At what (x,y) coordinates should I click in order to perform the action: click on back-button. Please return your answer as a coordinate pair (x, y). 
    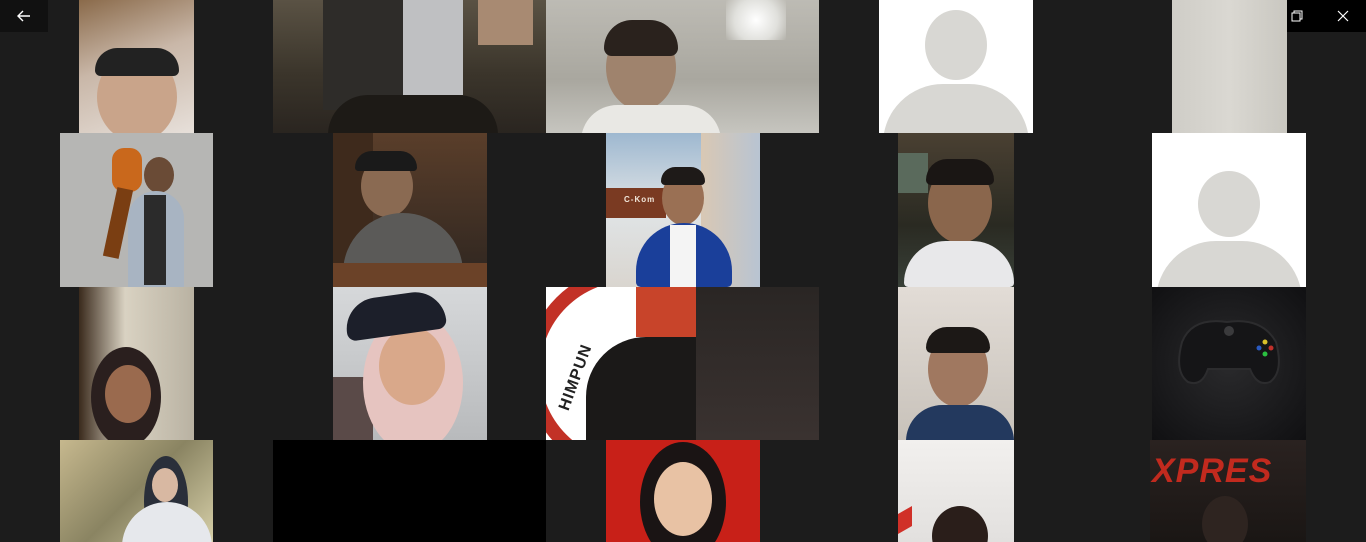
    Looking at the image, I should click on (24, 16).